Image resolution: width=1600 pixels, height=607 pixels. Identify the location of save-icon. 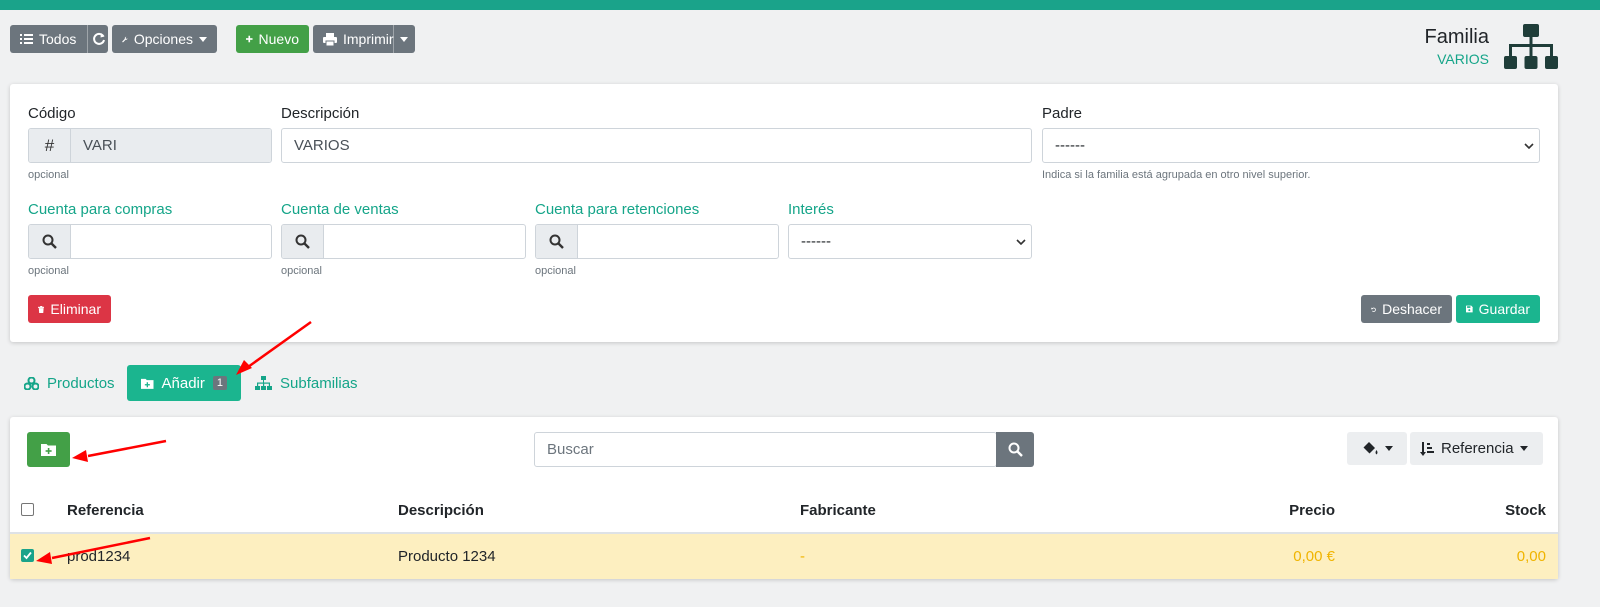
(1469, 309).